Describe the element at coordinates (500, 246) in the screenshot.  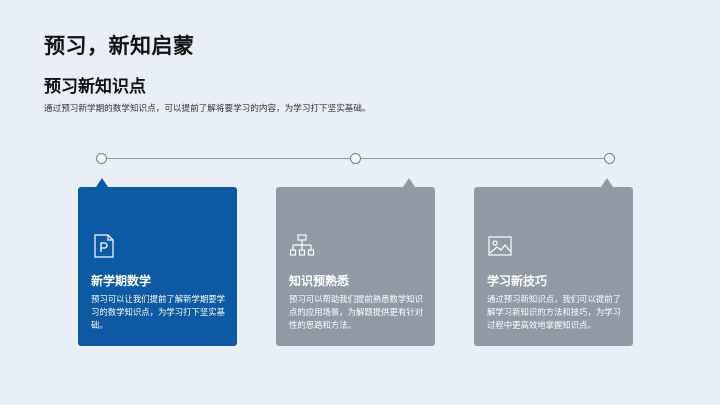
I see `image-icon` at that location.